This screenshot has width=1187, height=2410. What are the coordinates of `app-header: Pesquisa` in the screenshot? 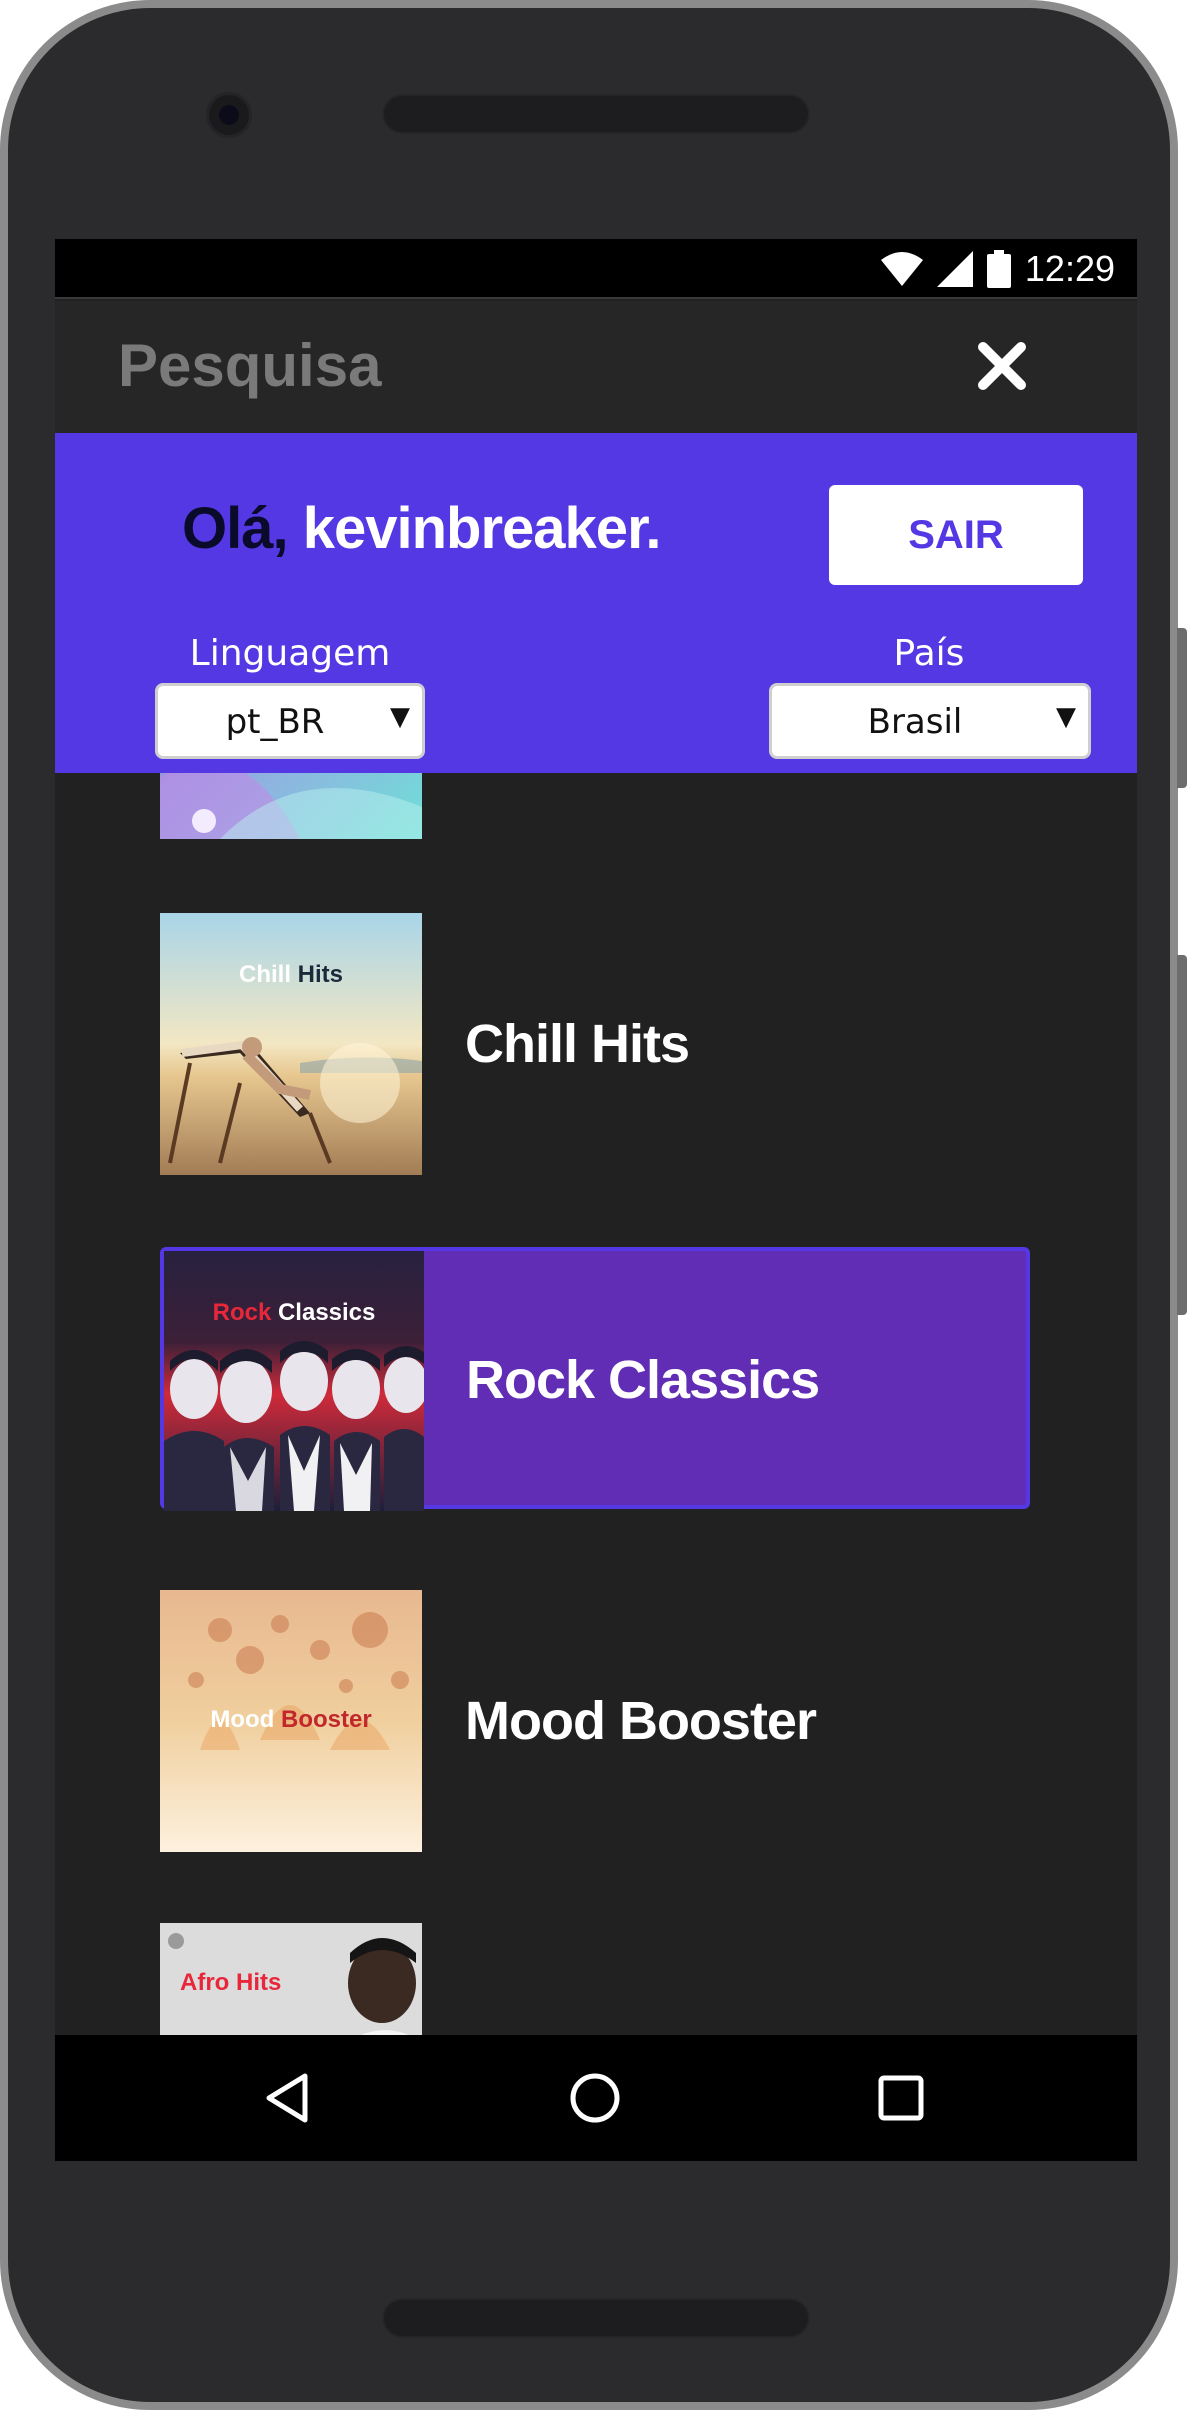 It's located at (596, 367).